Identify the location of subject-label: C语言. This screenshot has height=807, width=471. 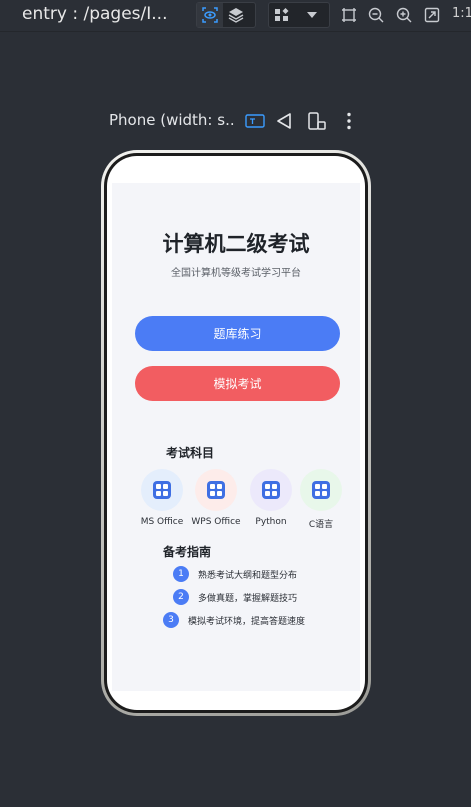
(321, 525).